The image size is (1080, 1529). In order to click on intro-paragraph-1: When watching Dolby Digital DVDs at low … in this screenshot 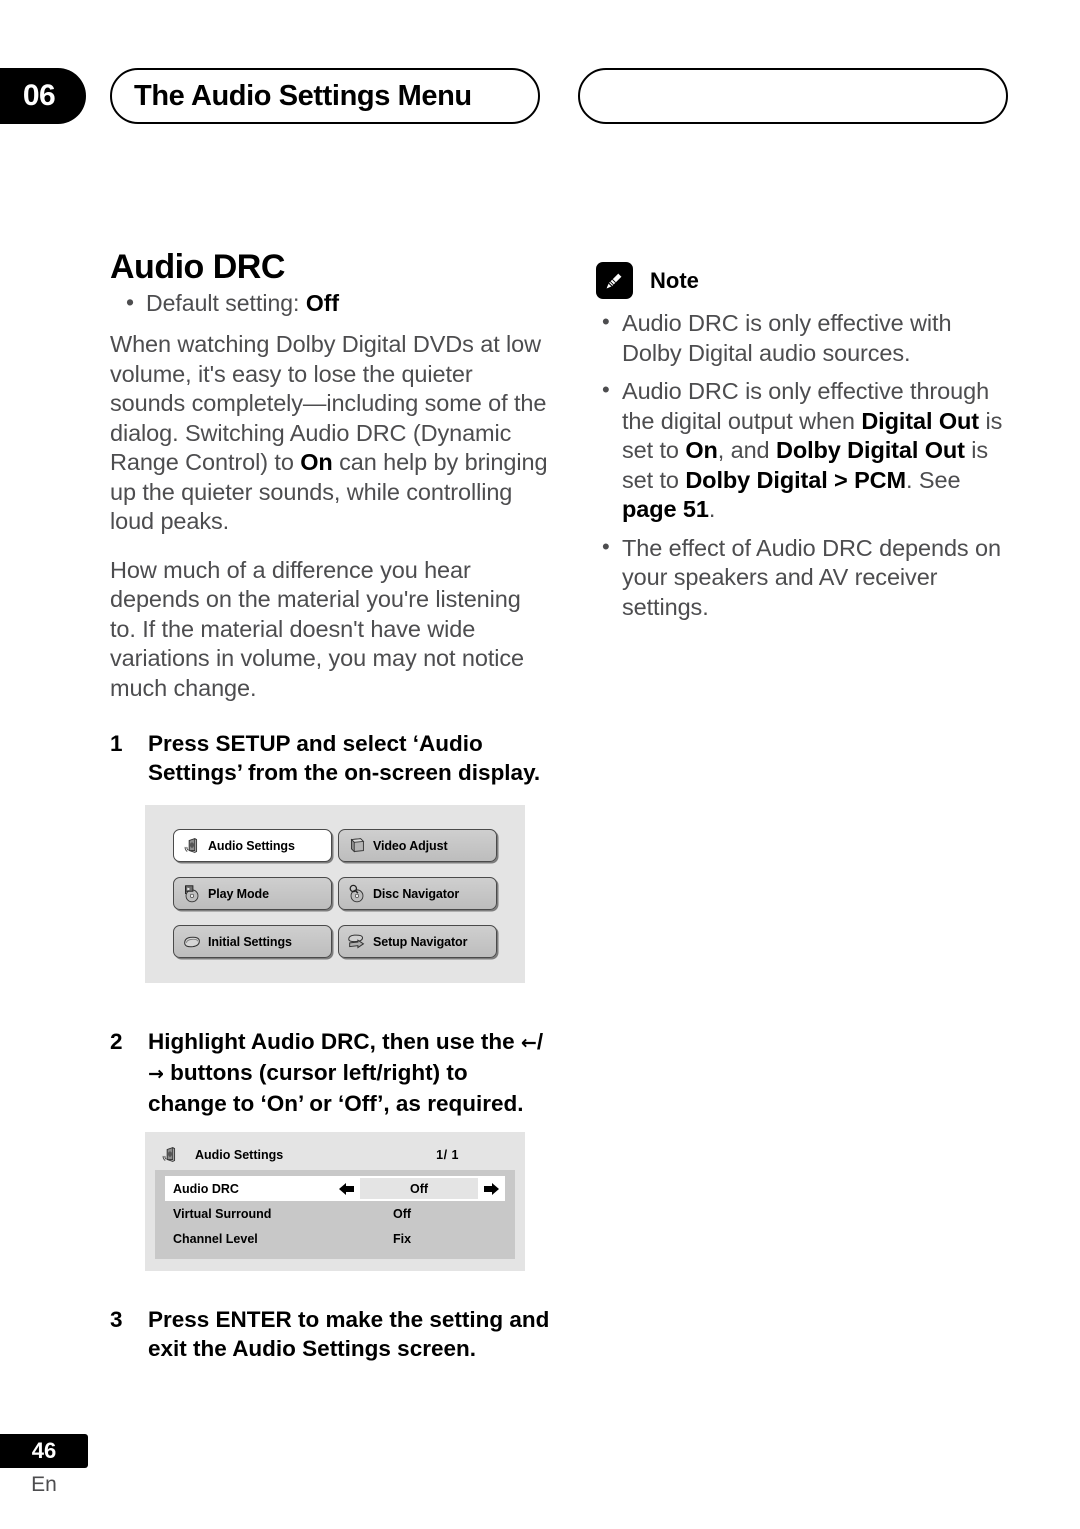, I will do `click(330, 433)`.